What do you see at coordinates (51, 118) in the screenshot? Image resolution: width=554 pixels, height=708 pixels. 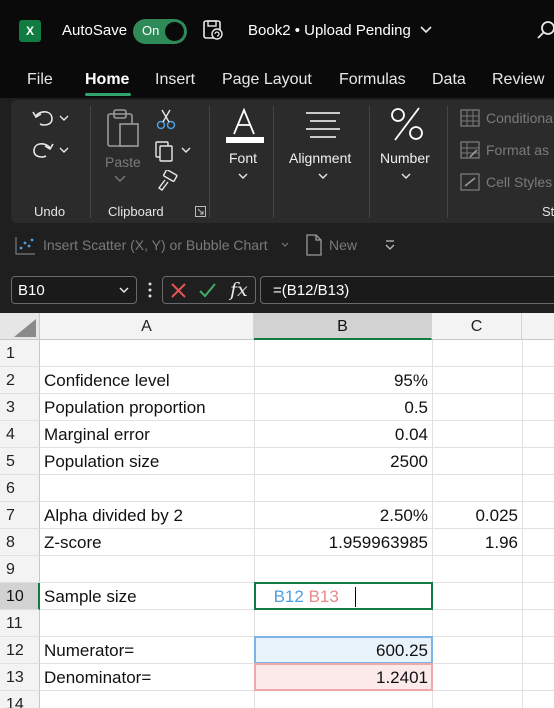 I see `undo-icon` at bounding box center [51, 118].